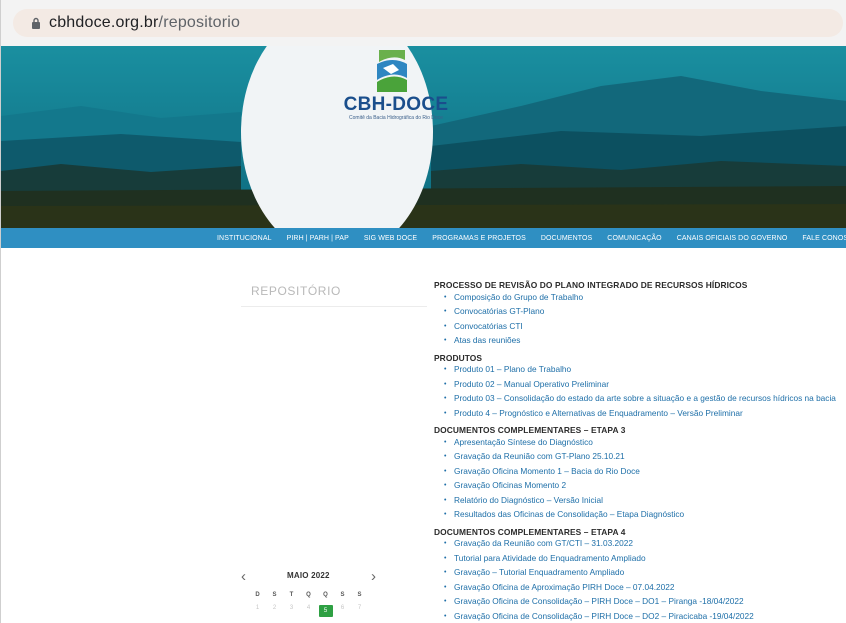 The image size is (846, 623). What do you see at coordinates (274, 611) in the screenshot?
I see `calendar-day: 2` at bounding box center [274, 611].